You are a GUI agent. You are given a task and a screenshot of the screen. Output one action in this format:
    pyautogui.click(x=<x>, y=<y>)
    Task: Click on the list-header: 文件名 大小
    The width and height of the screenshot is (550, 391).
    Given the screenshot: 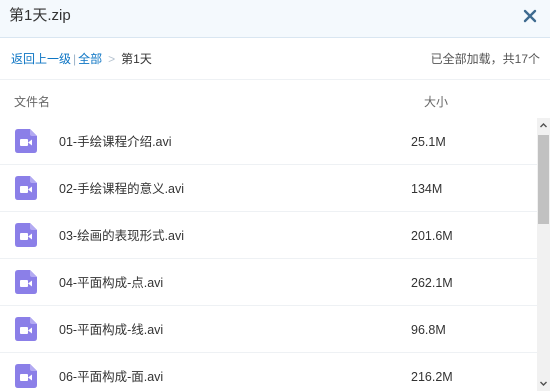 What is the action you would take?
    pyautogui.click(x=275, y=98)
    